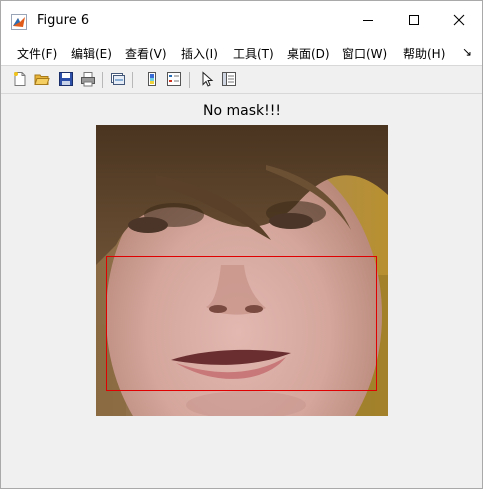  Describe the element at coordinates (19, 22) in the screenshot. I see `matlab-icon` at that location.